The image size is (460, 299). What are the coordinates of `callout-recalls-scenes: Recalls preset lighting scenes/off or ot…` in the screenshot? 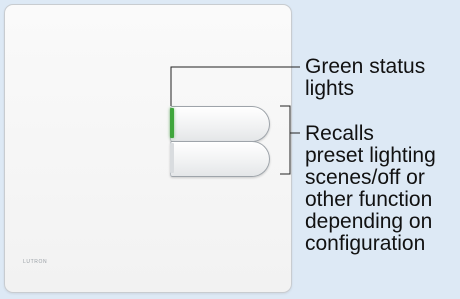 It's located at (370, 188).